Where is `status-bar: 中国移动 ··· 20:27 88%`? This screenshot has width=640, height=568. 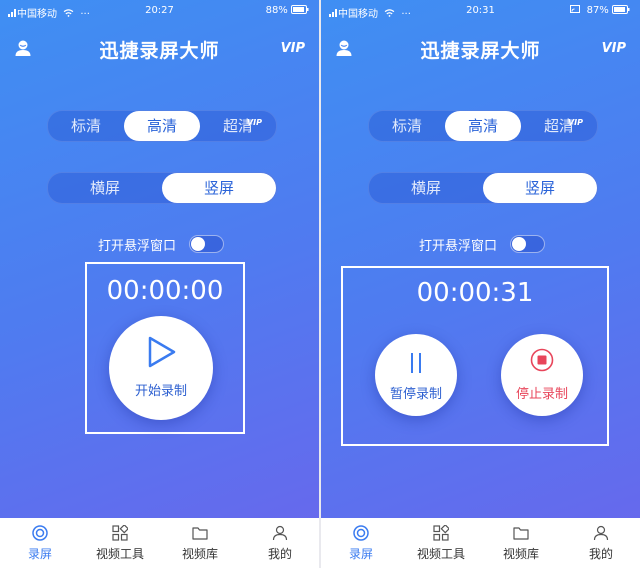 status-bar: 中国移动 ··· 20:27 88% is located at coordinates (159, 11).